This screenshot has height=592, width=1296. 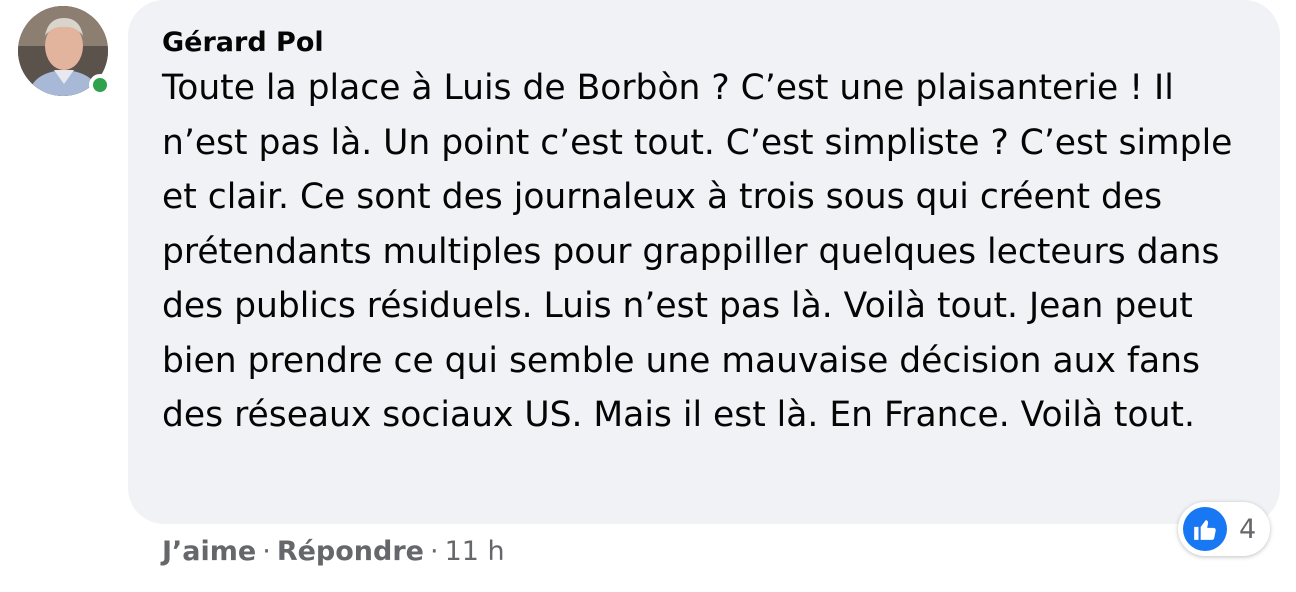 What do you see at coordinates (704, 43) in the screenshot?
I see `comment-author: Gérard Pol` at bounding box center [704, 43].